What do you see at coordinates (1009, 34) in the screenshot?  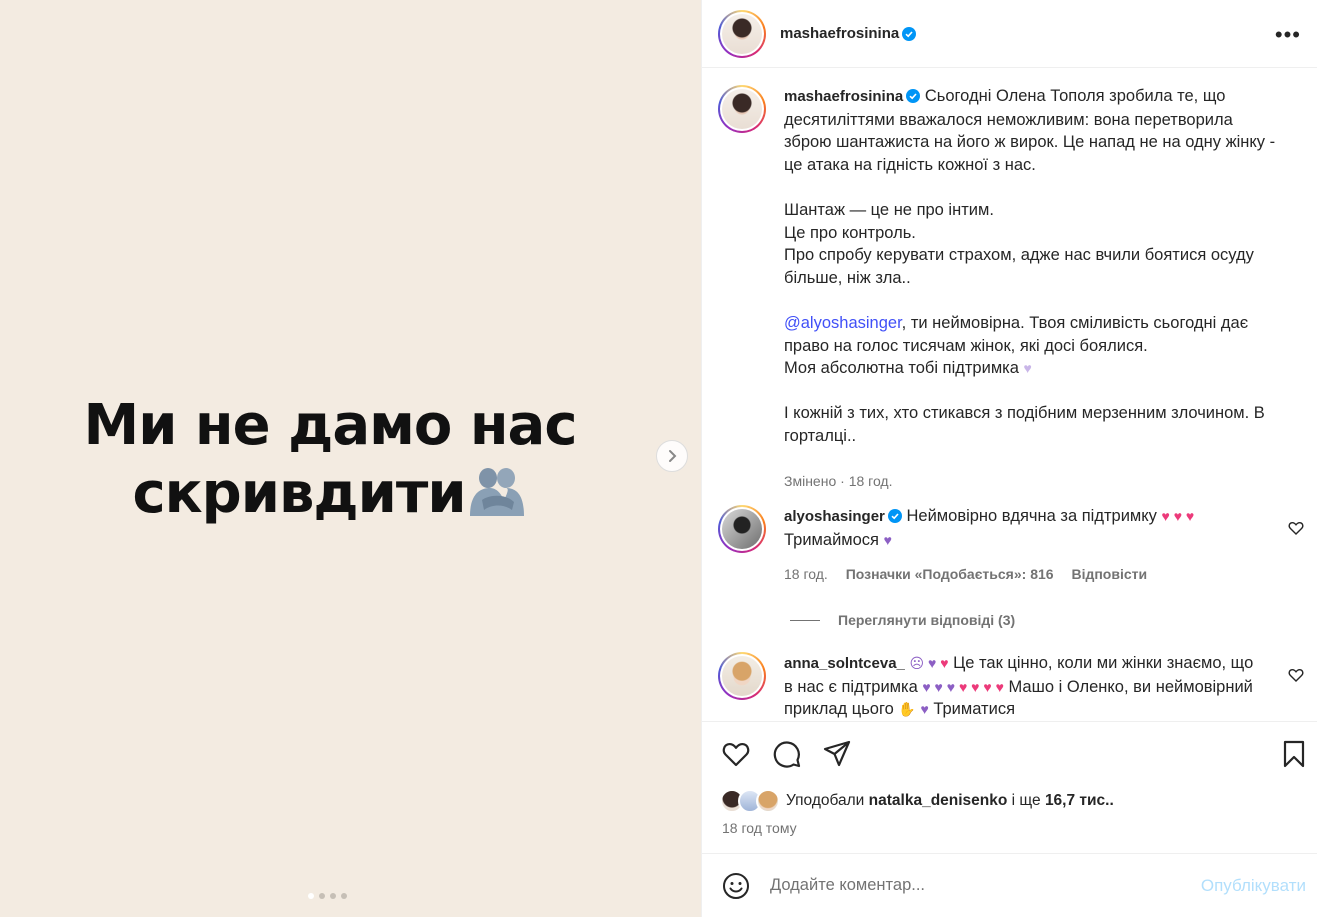 I see `post-header: mashaefrosinina •••` at bounding box center [1009, 34].